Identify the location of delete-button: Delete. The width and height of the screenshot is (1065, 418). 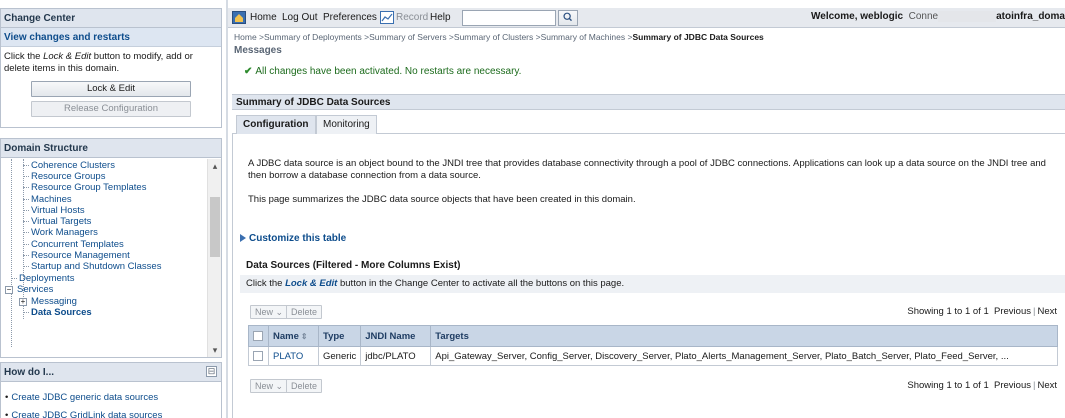
(304, 312).